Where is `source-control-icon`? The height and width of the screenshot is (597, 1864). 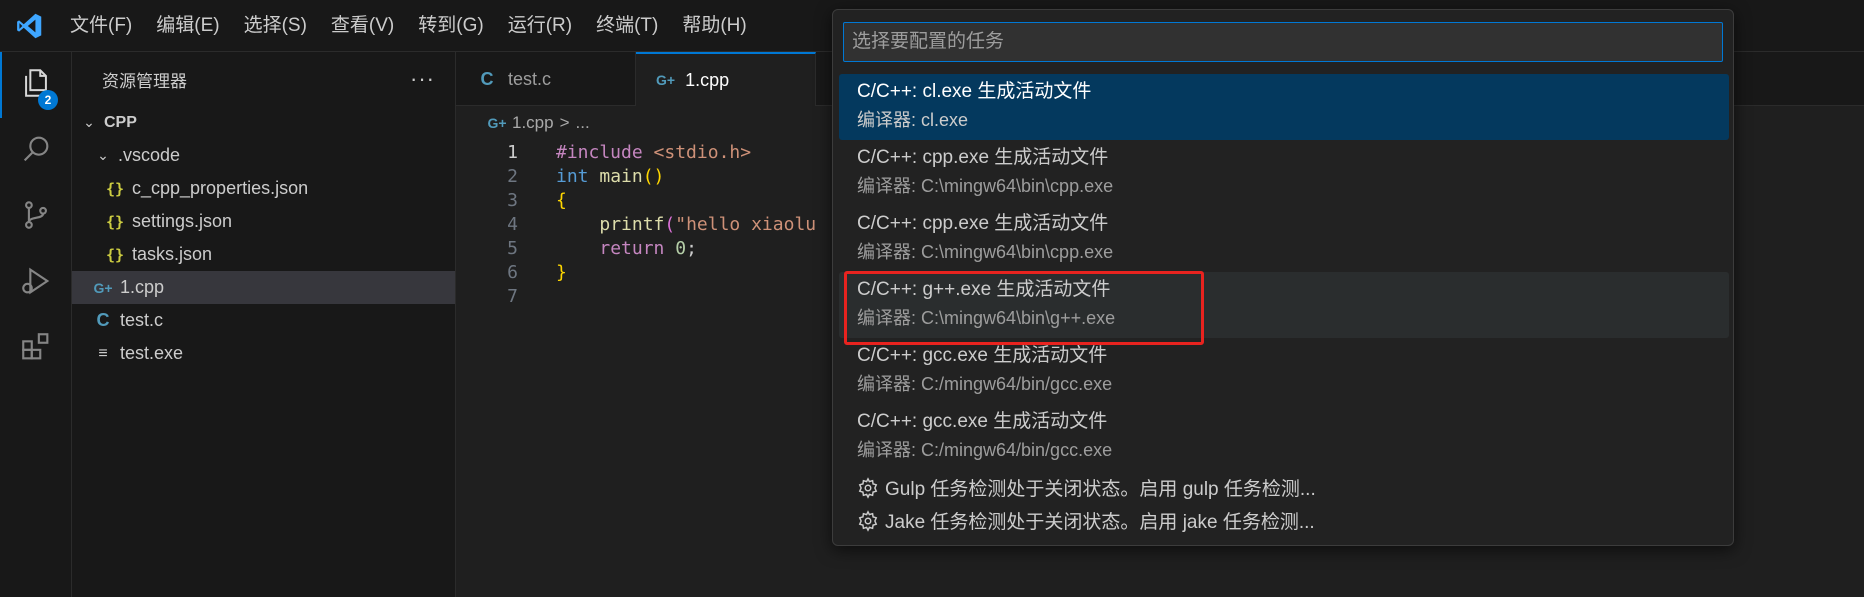 source-control-icon is located at coordinates (36, 217).